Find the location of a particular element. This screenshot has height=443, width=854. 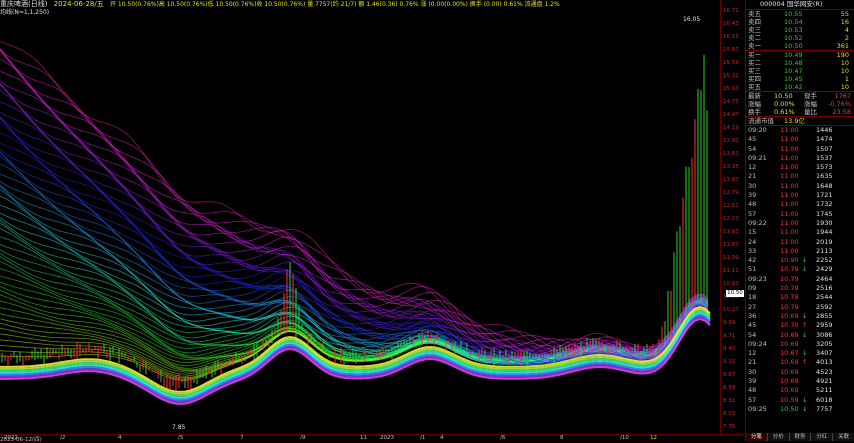

tick-price: 10.50 is located at coordinates (789, 408).